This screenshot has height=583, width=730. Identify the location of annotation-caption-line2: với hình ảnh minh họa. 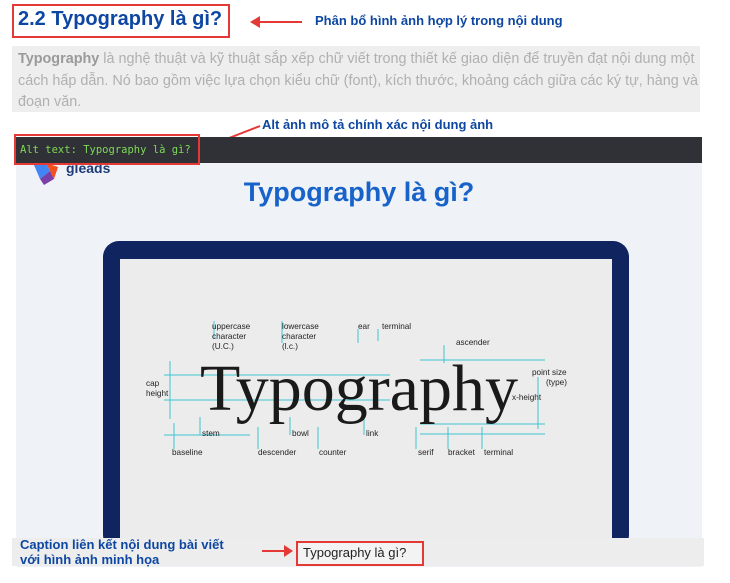
(90, 559).